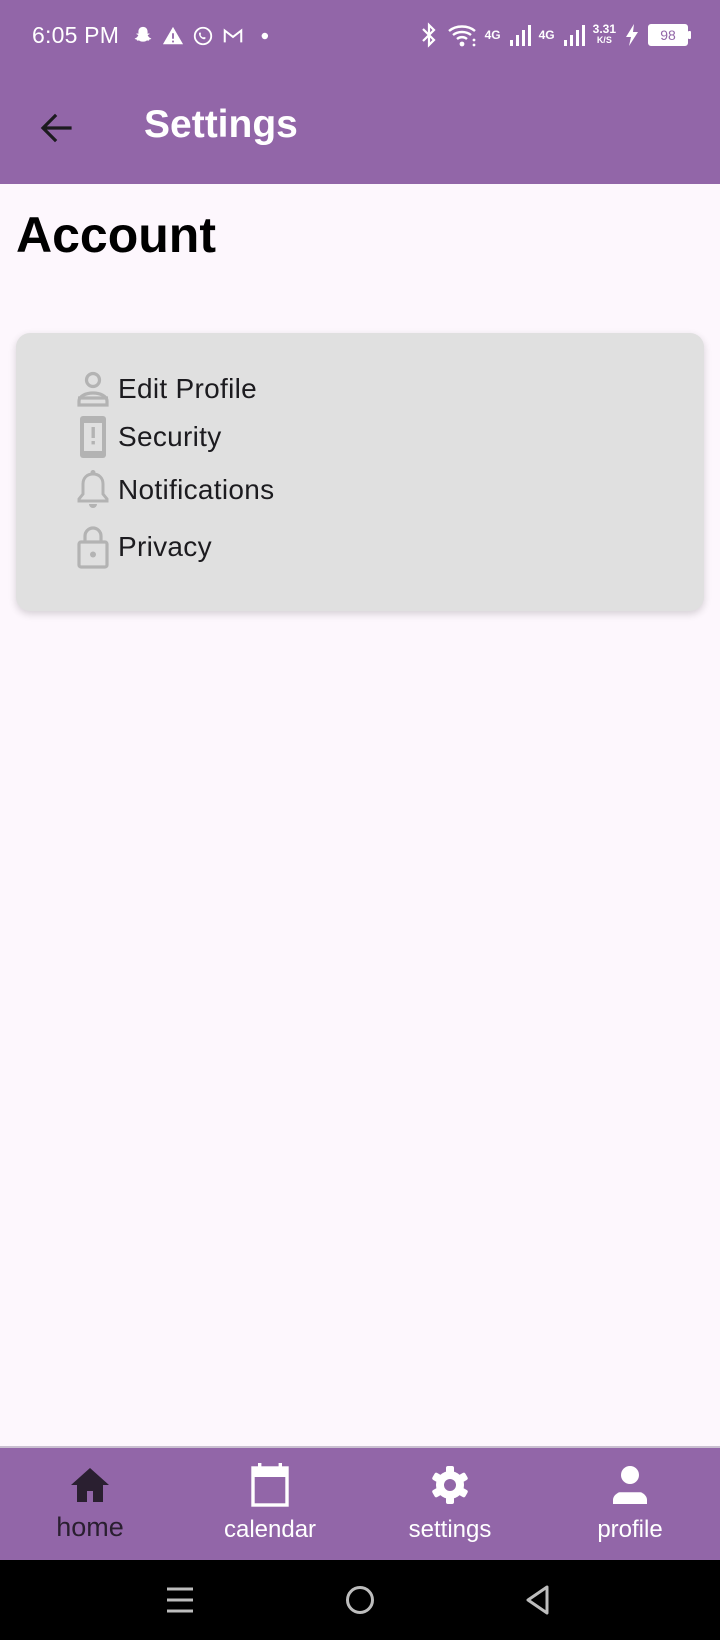 Image resolution: width=720 pixels, height=1640 pixels. I want to click on bottom-nav: home calendar settings profile, so click(360, 1504).